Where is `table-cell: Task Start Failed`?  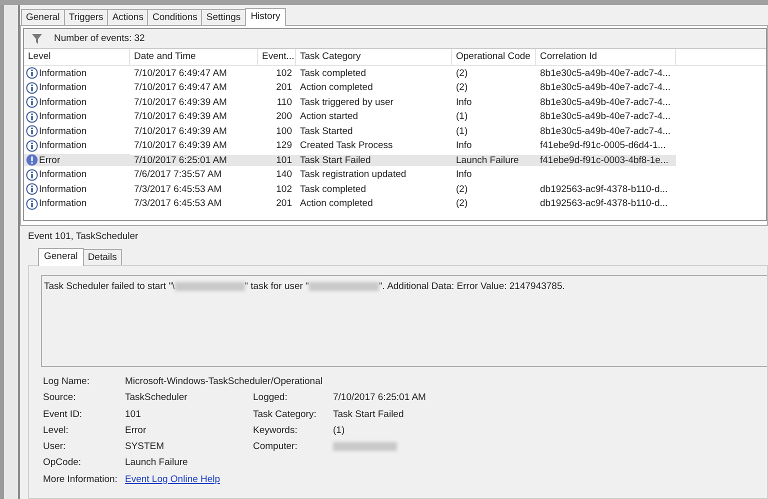
table-cell: Task Start Failed is located at coordinates (335, 160).